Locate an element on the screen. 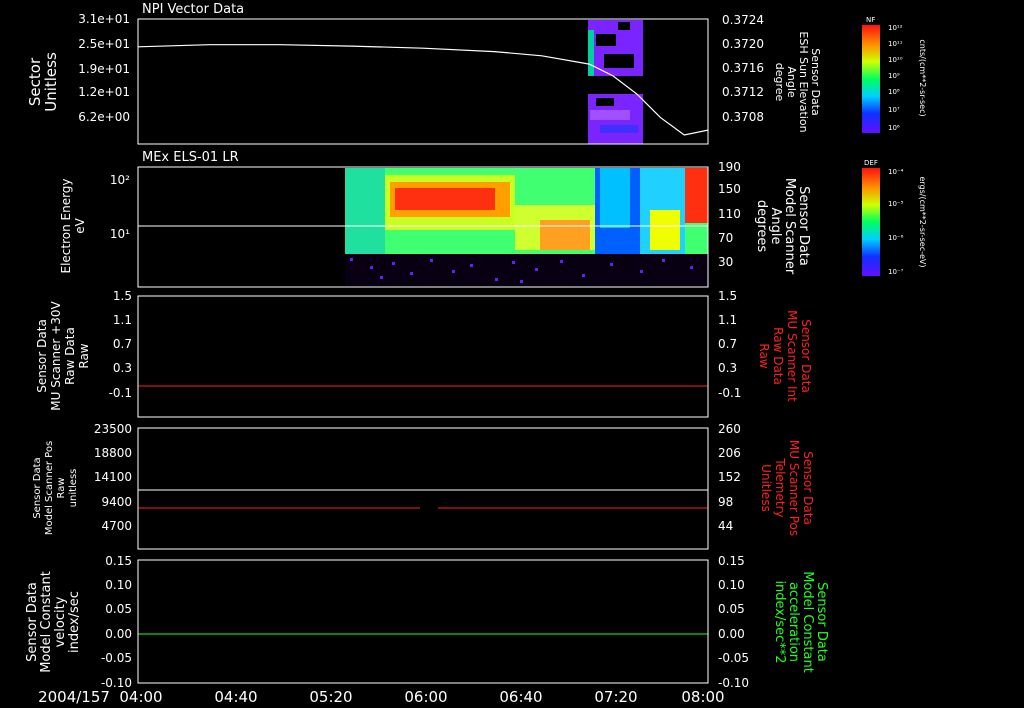 The image size is (1024, 708). y-ticks-left: 0.15 0.10 0.05 0.00 -0.05 -0.10 is located at coordinates (116, 622).